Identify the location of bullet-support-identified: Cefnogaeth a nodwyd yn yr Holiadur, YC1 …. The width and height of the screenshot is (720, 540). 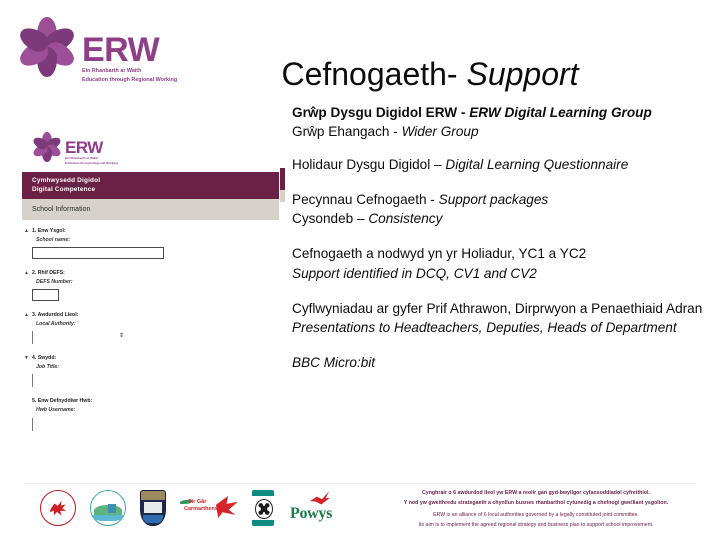
(501, 263).